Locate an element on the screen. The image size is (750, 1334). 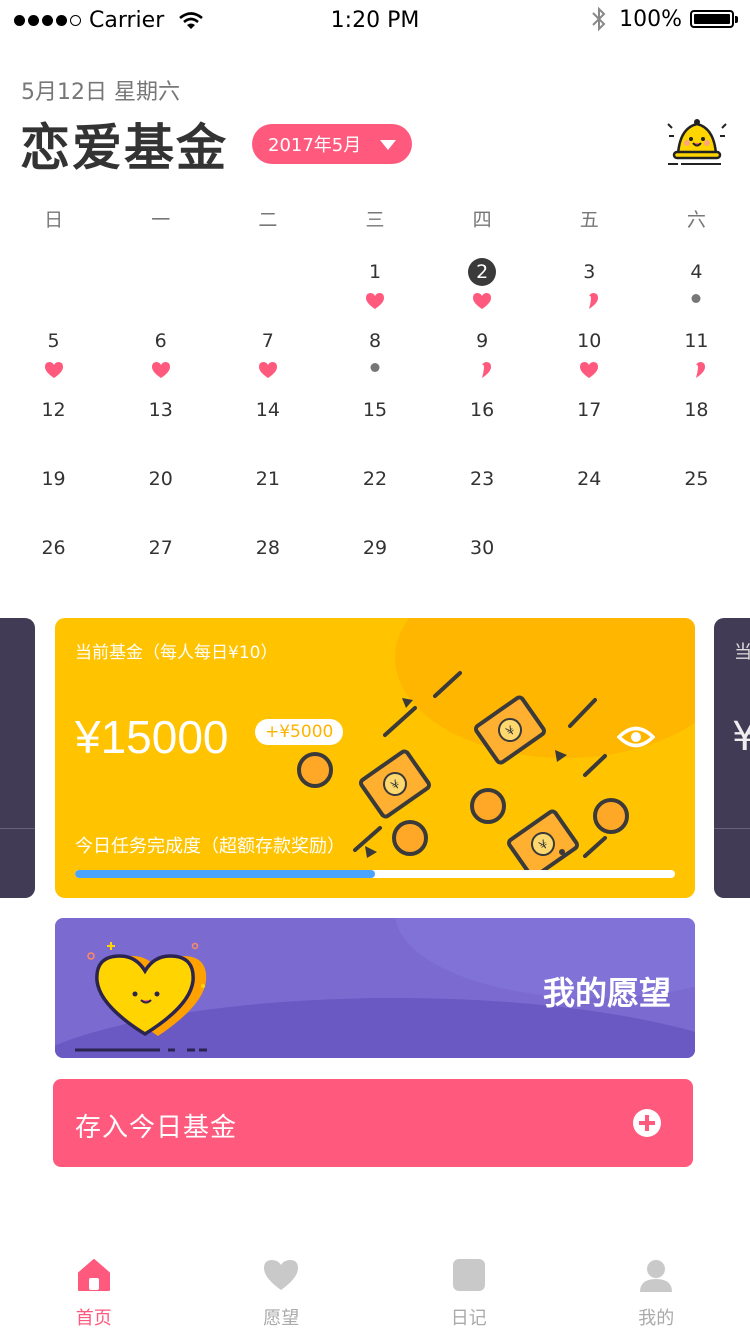
day-number: 21 is located at coordinates (267, 479).